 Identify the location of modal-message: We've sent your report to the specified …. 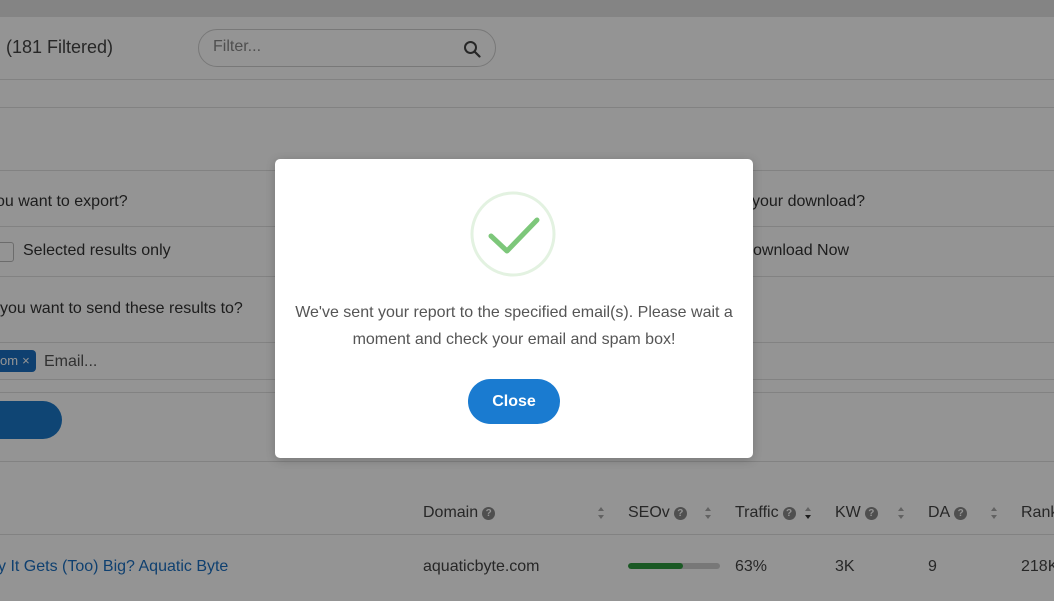
(514, 326).